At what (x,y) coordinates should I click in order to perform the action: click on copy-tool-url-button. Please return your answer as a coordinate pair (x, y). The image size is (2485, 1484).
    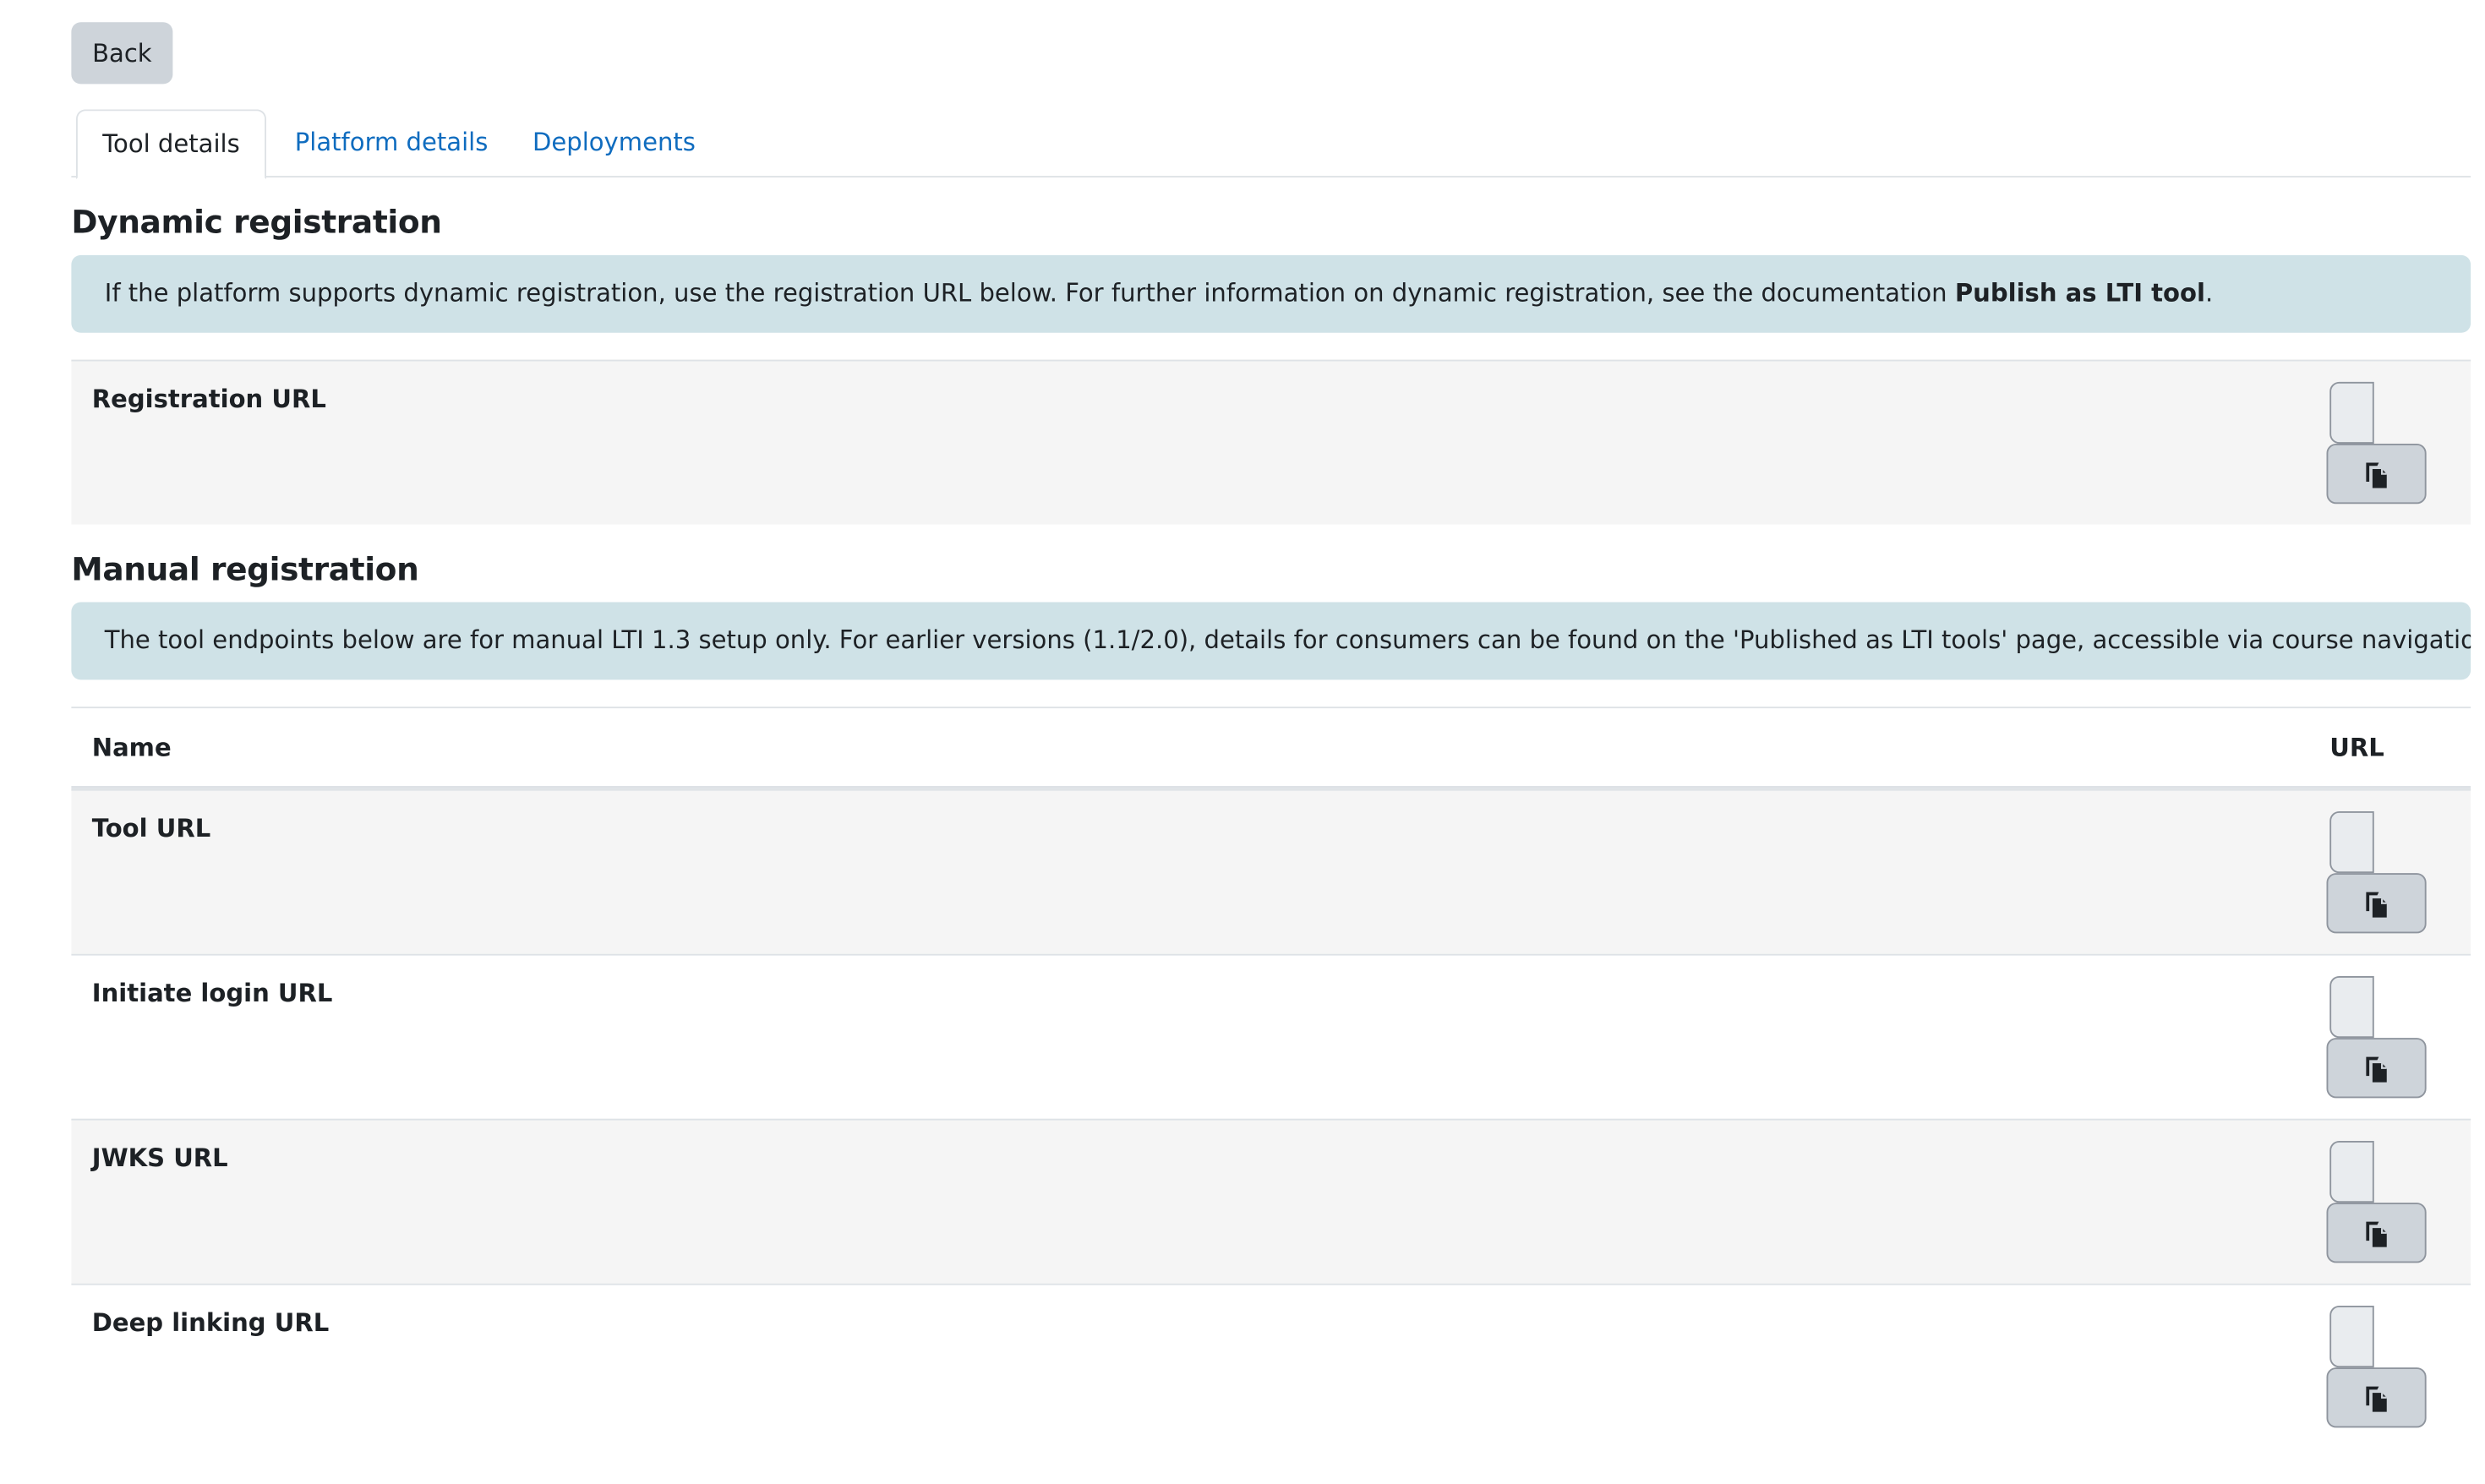
    Looking at the image, I should click on (2376, 904).